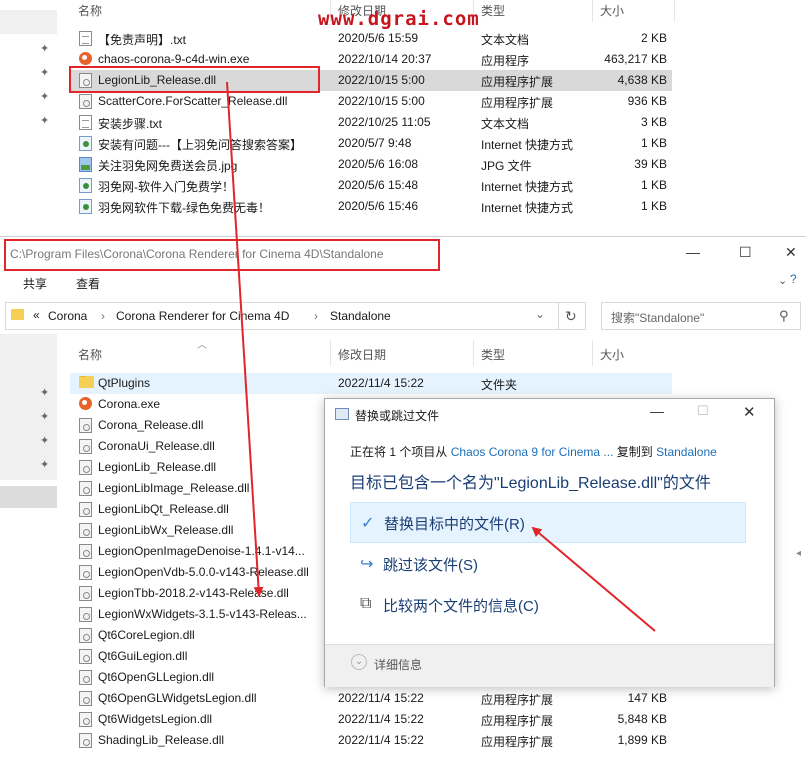  What do you see at coordinates (245, 339) in the screenshot?
I see `annotation-arrow-down` at bounding box center [245, 339].